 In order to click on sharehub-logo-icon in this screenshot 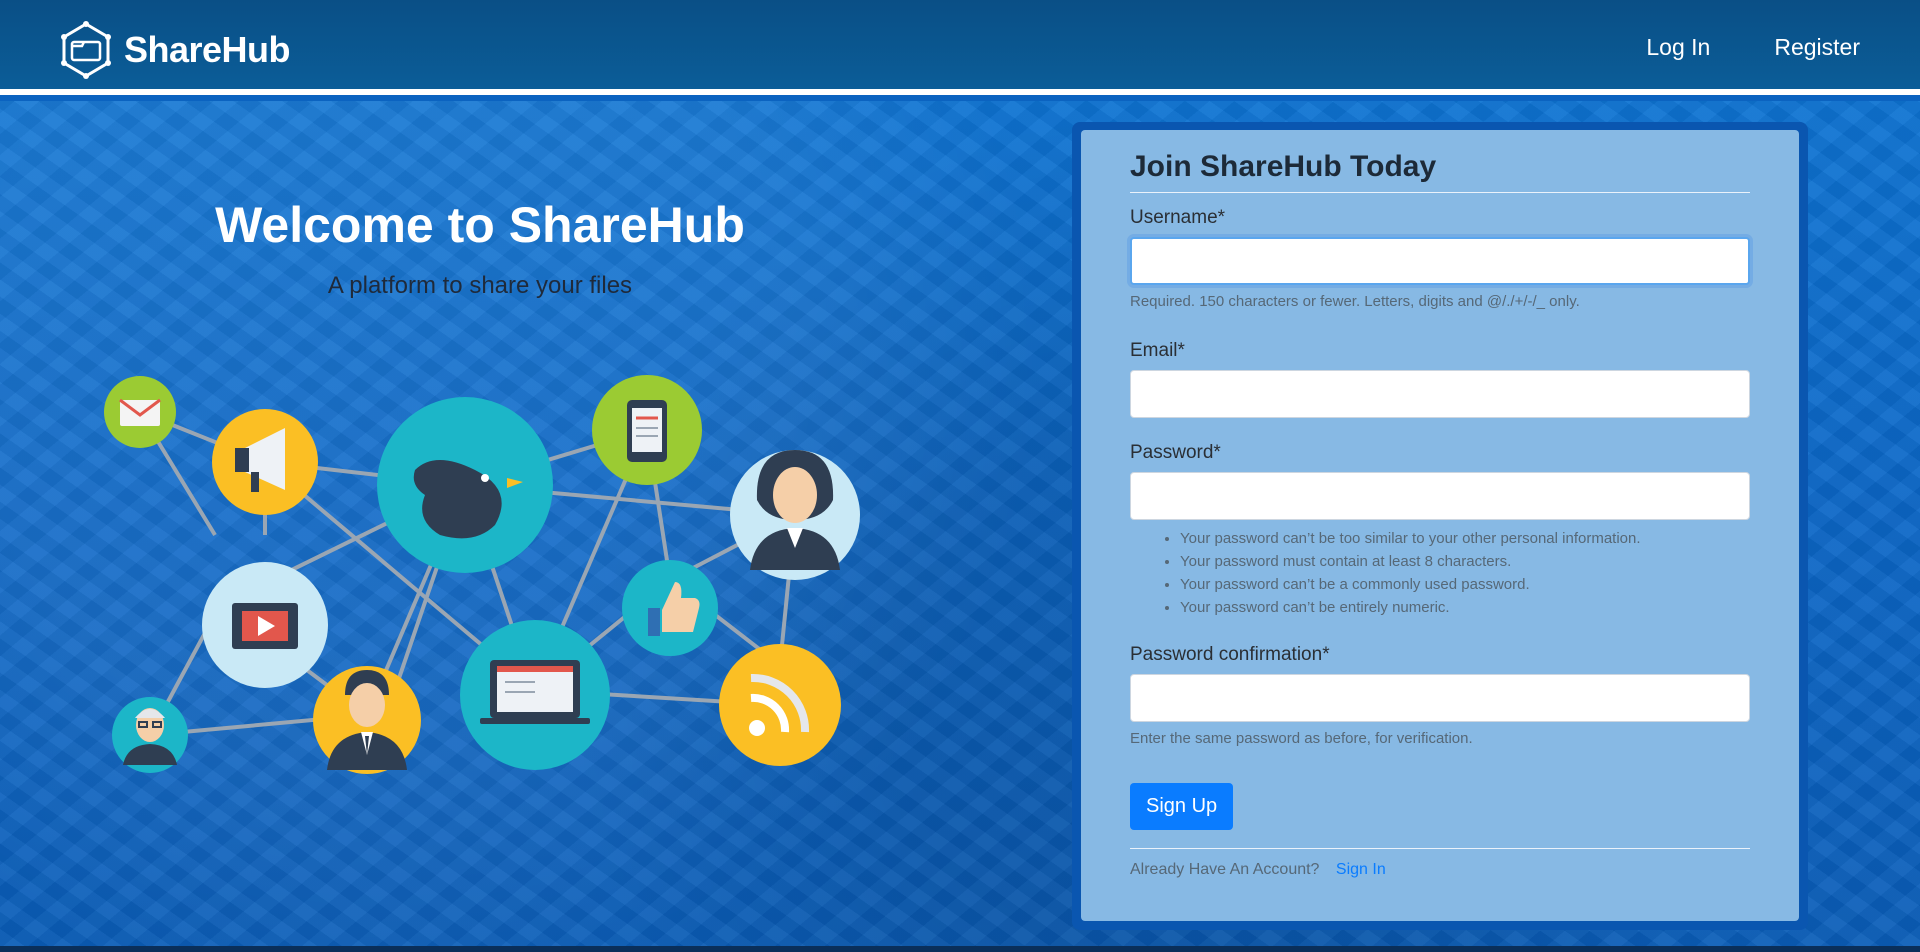, I will do `click(86, 50)`.